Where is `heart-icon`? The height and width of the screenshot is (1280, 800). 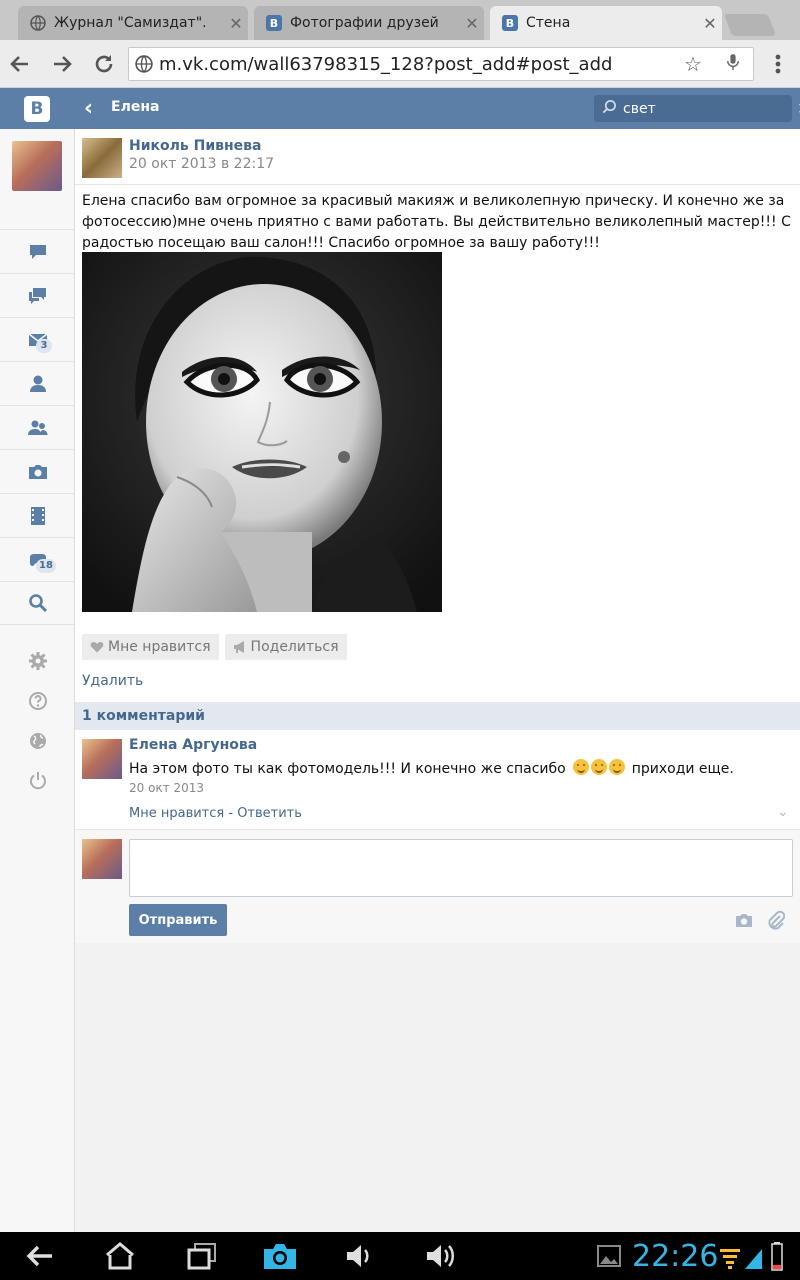 heart-icon is located at coordinates (97, 647).